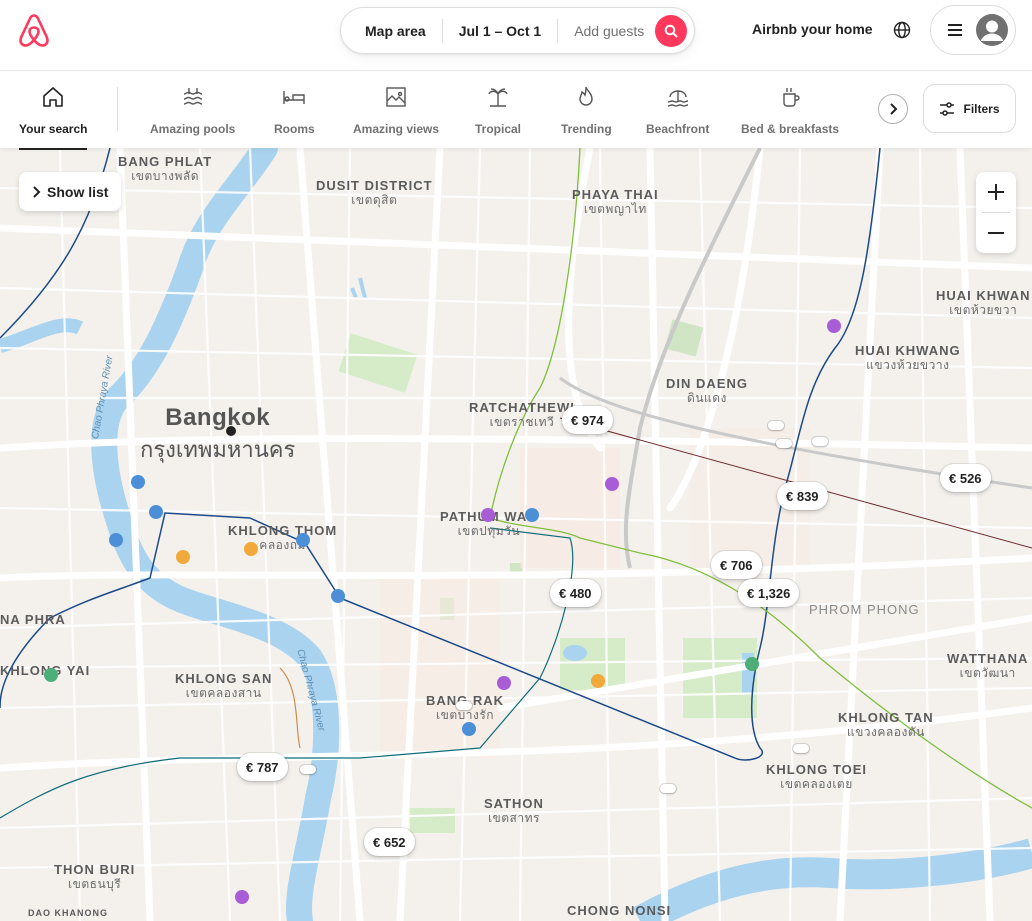 The height and width of the screenshot is (921, 1032). Describe the element at coordinates (812, 29) in the screenshot. I see `host-link: Airbnb your home` at that location.